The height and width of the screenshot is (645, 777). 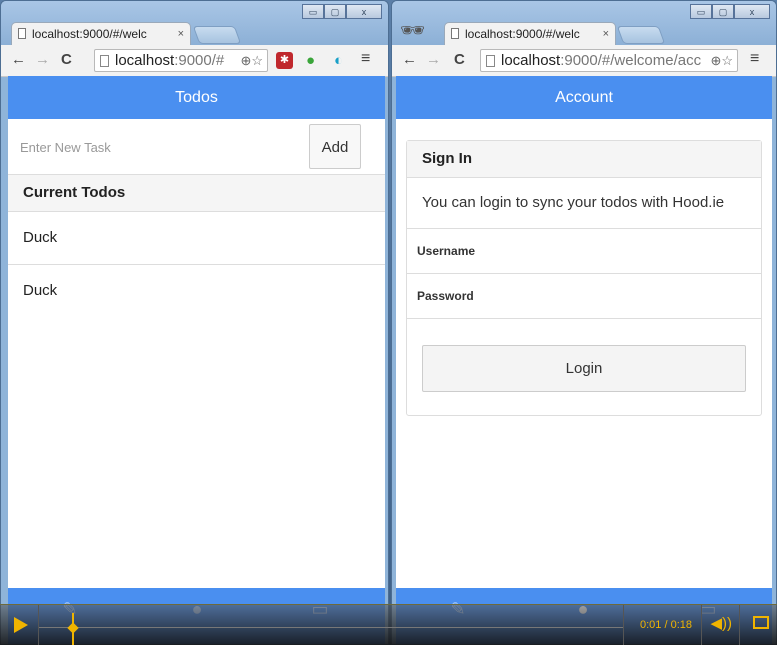 I want to click on password-label: Password, so click(x=445, y=296).